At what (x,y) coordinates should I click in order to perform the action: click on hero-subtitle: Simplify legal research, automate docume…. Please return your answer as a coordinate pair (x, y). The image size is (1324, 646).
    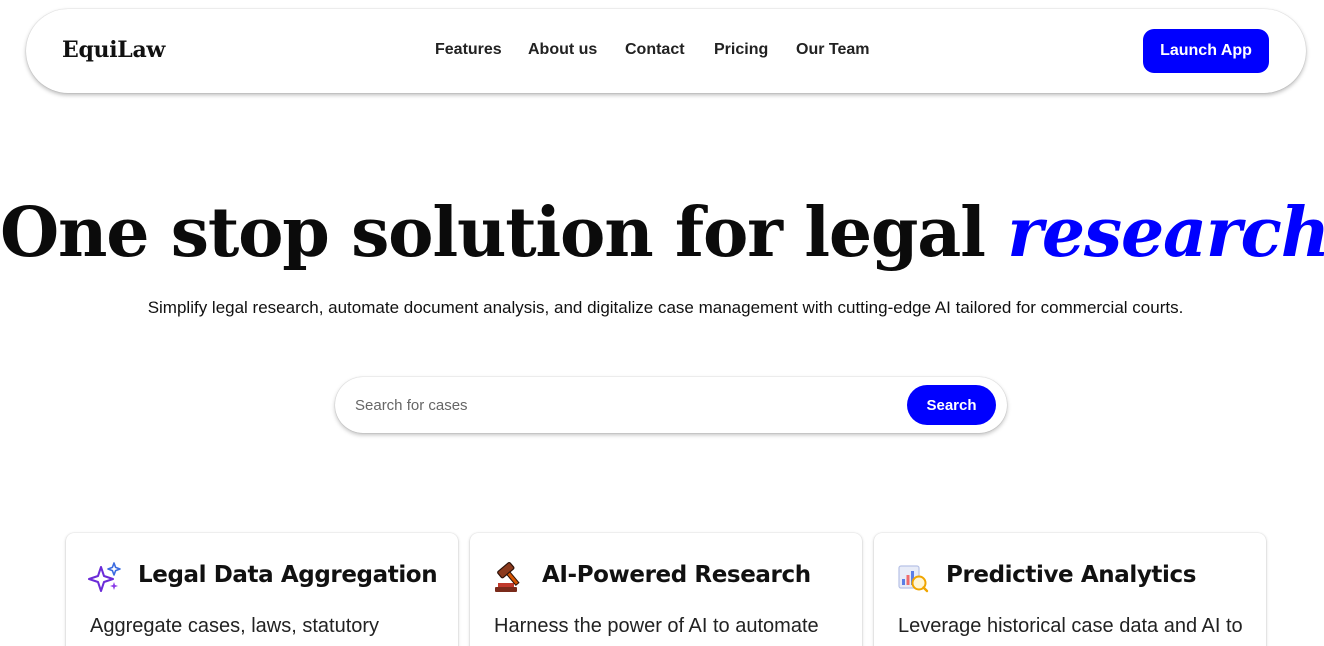
    Looking at the image, I should click on (665, 307).